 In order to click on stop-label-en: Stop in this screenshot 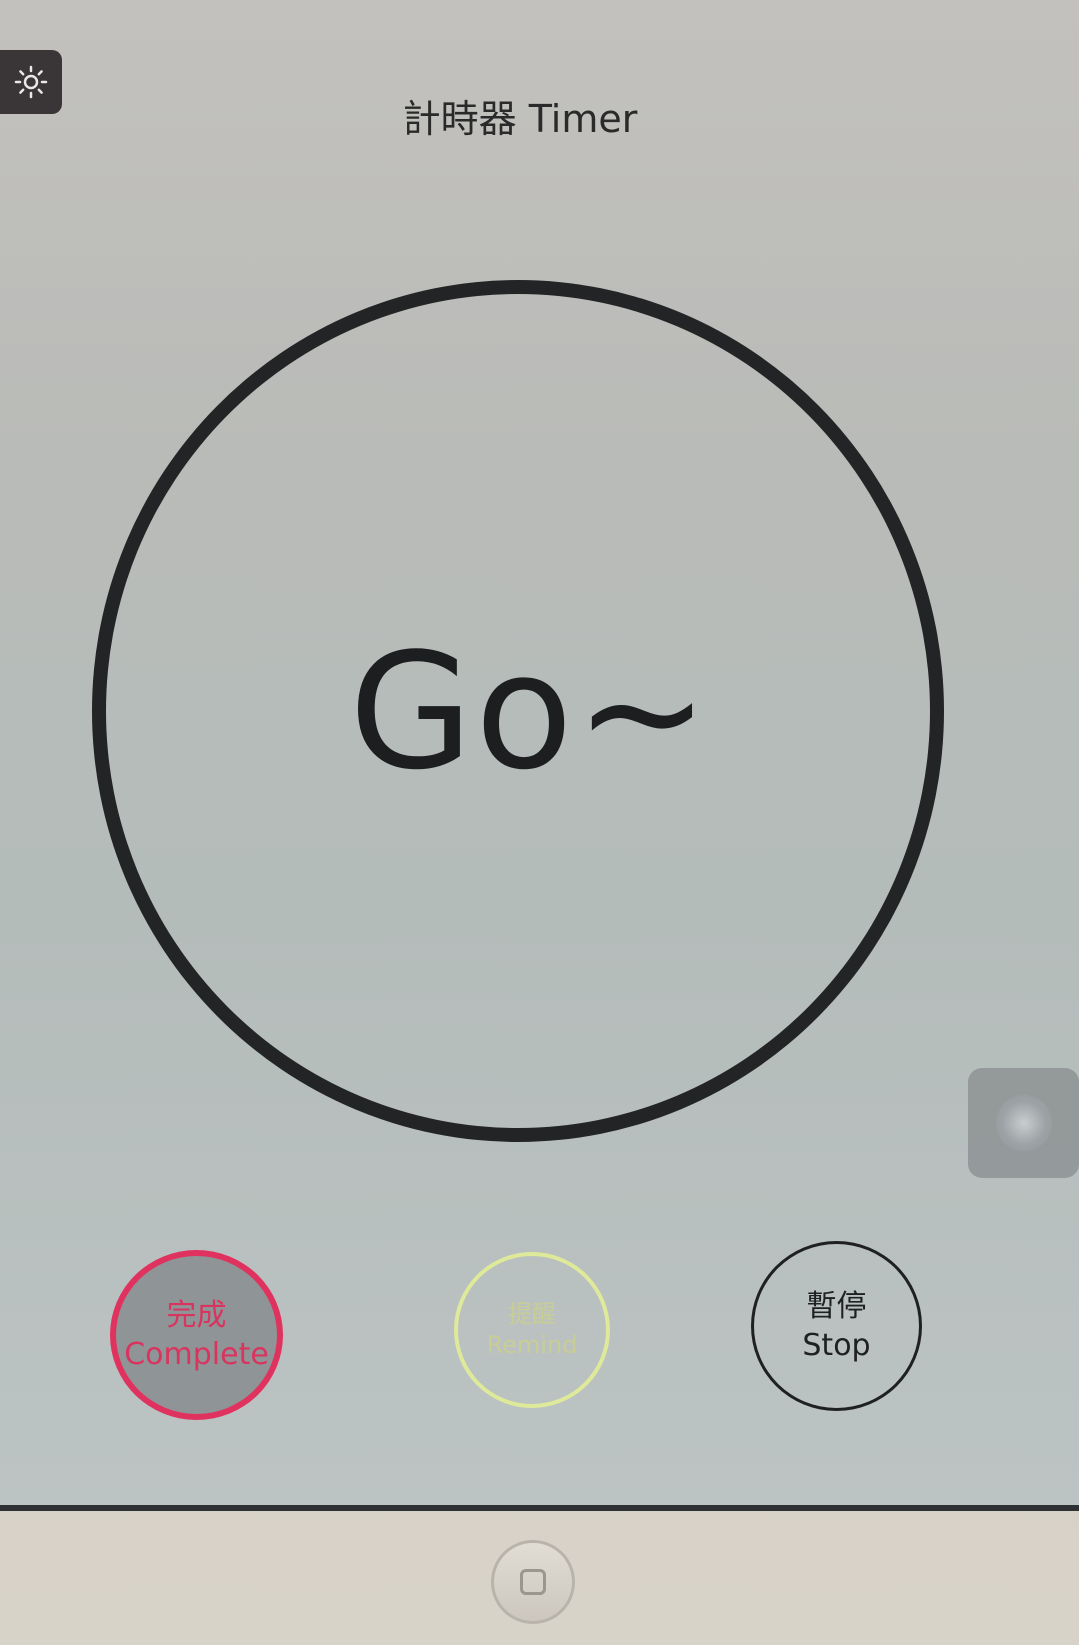, I will do `click(836, 1345)`.